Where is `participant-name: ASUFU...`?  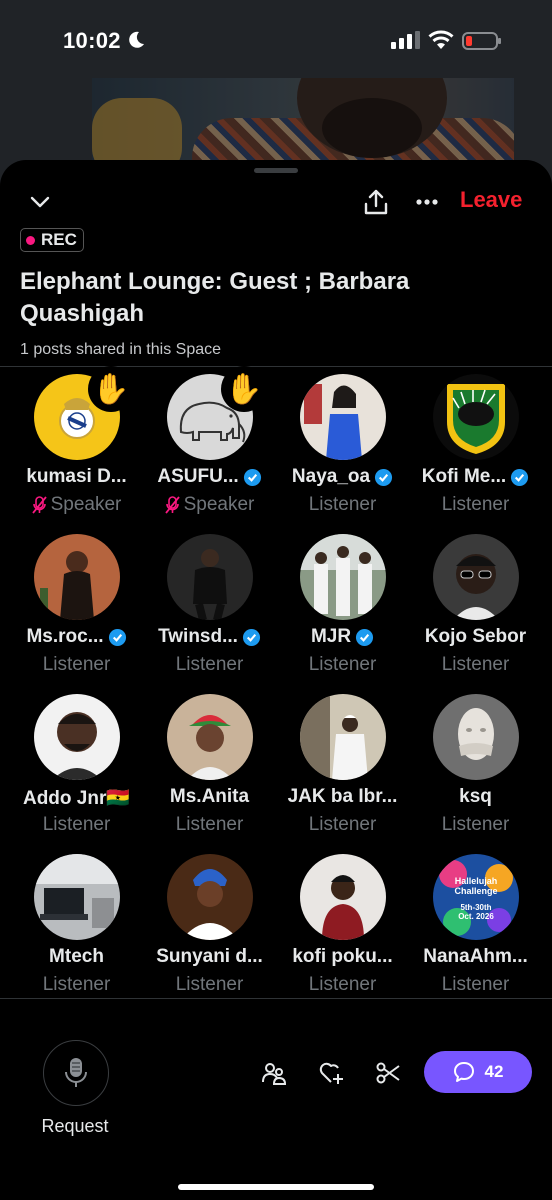
participant-name: ASUFU... is located at coordinates (198, 476).